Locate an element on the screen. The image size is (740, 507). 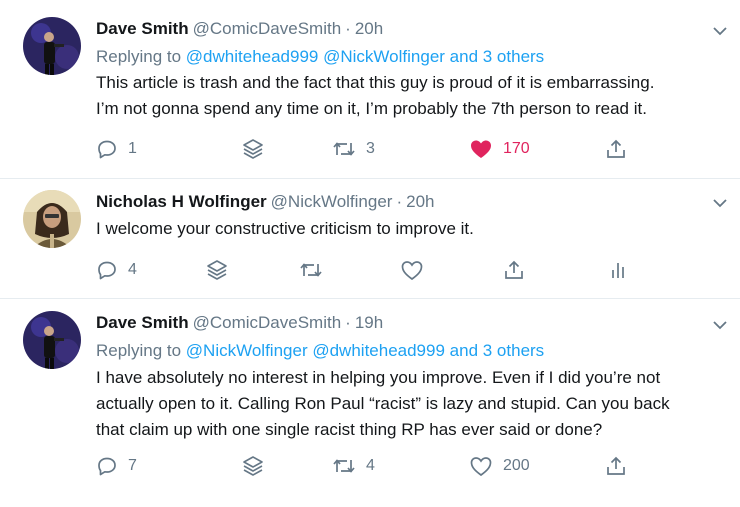
tweet-actions: 1 3 170 is located at coordinates (406, 149).